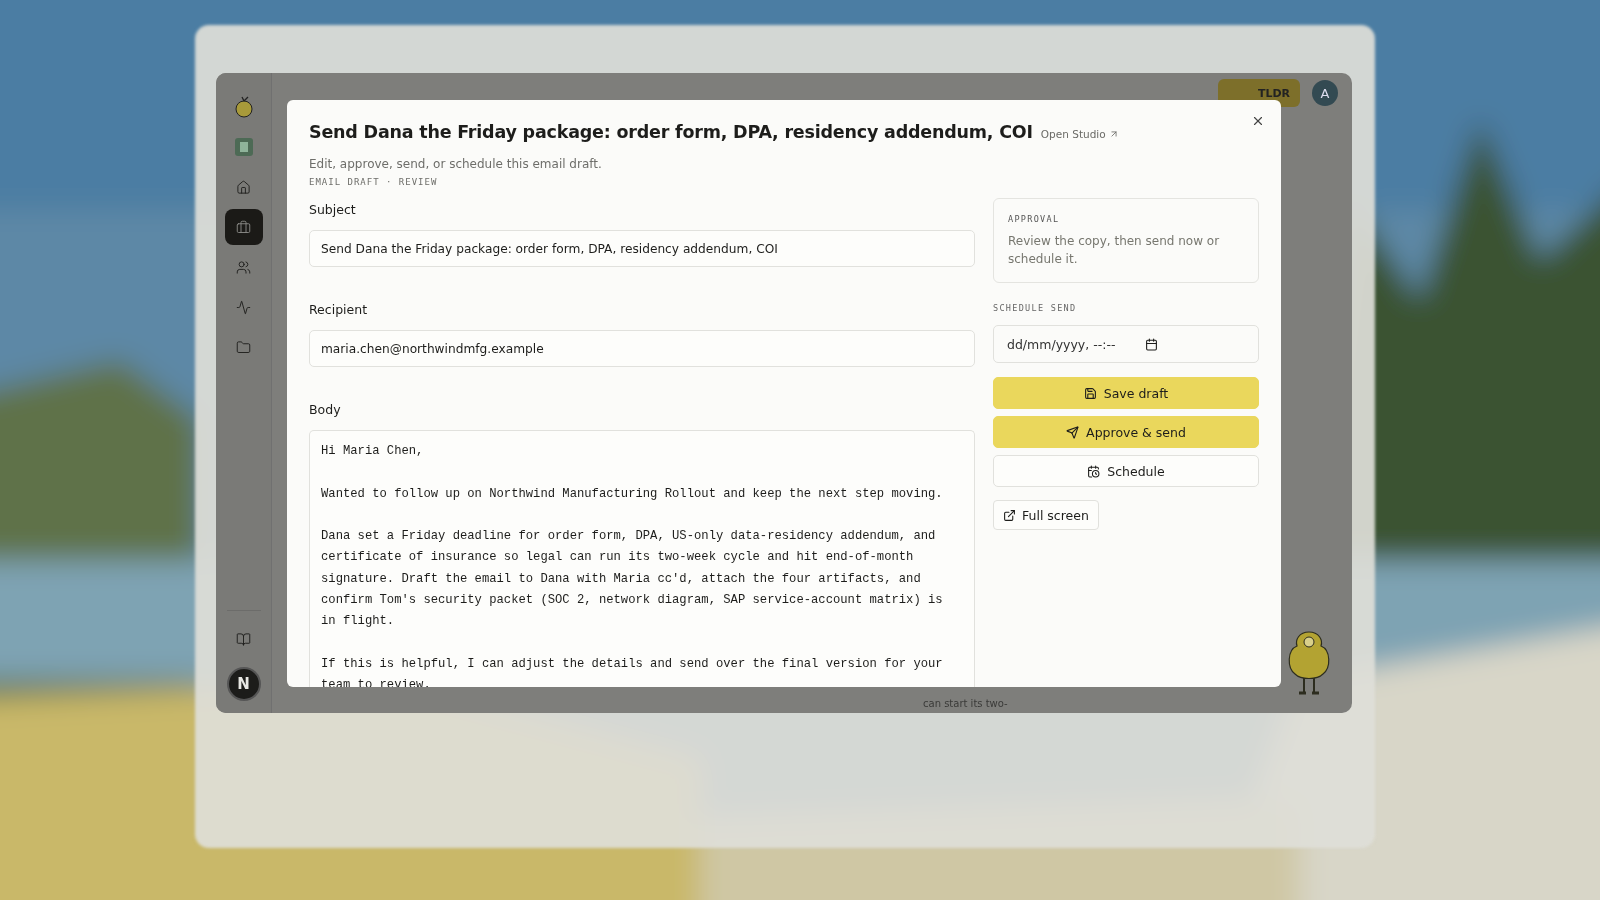 Image resolution: width=1600 pixels, height=900 pixels. What do you see at coordinates (1325, 93) in the screenshot?
I see `user-avatar: A` at bounding box center [1325, 93].